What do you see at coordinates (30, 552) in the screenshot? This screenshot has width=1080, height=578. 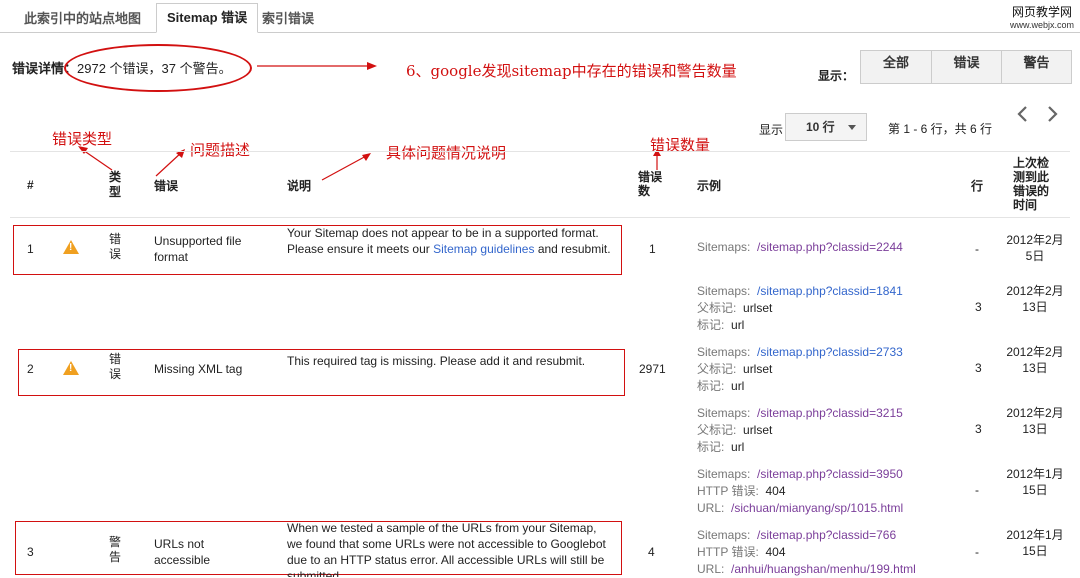 I see `row-number: 3` at bounding box center [30, 552].